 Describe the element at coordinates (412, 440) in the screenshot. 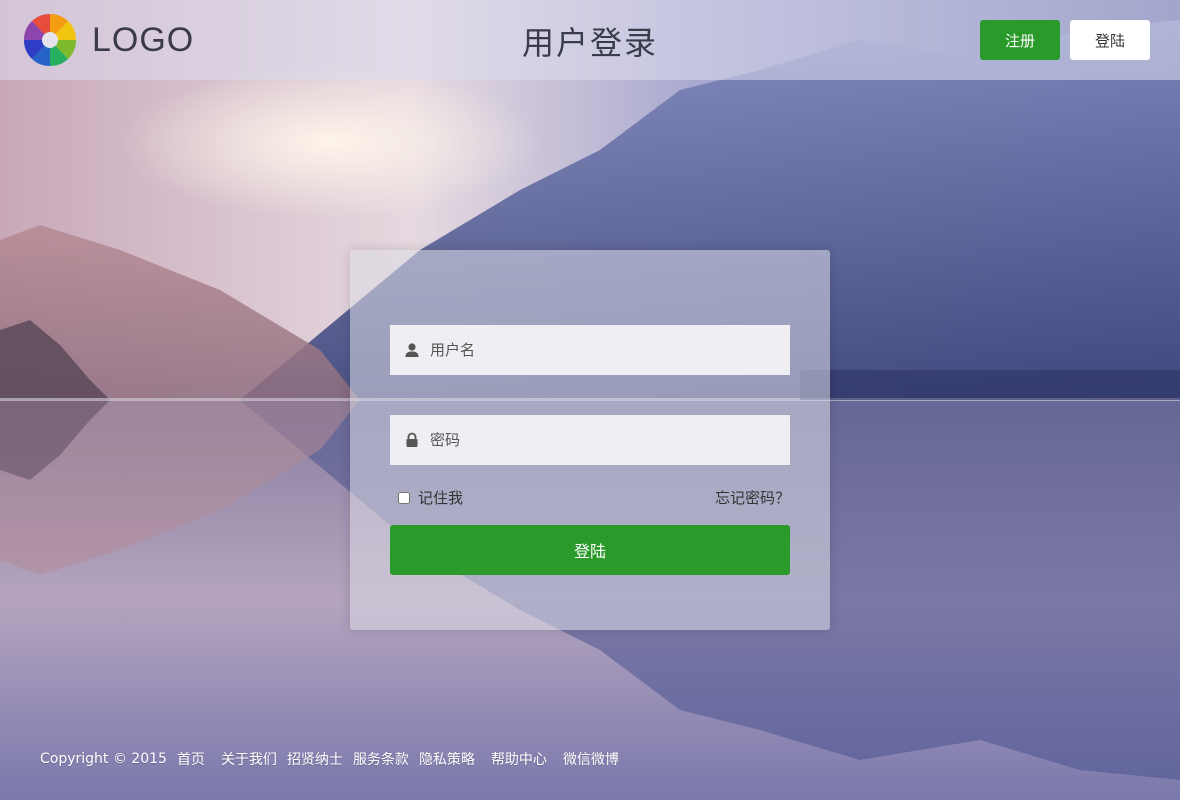

I see `lock-icon` at that location.